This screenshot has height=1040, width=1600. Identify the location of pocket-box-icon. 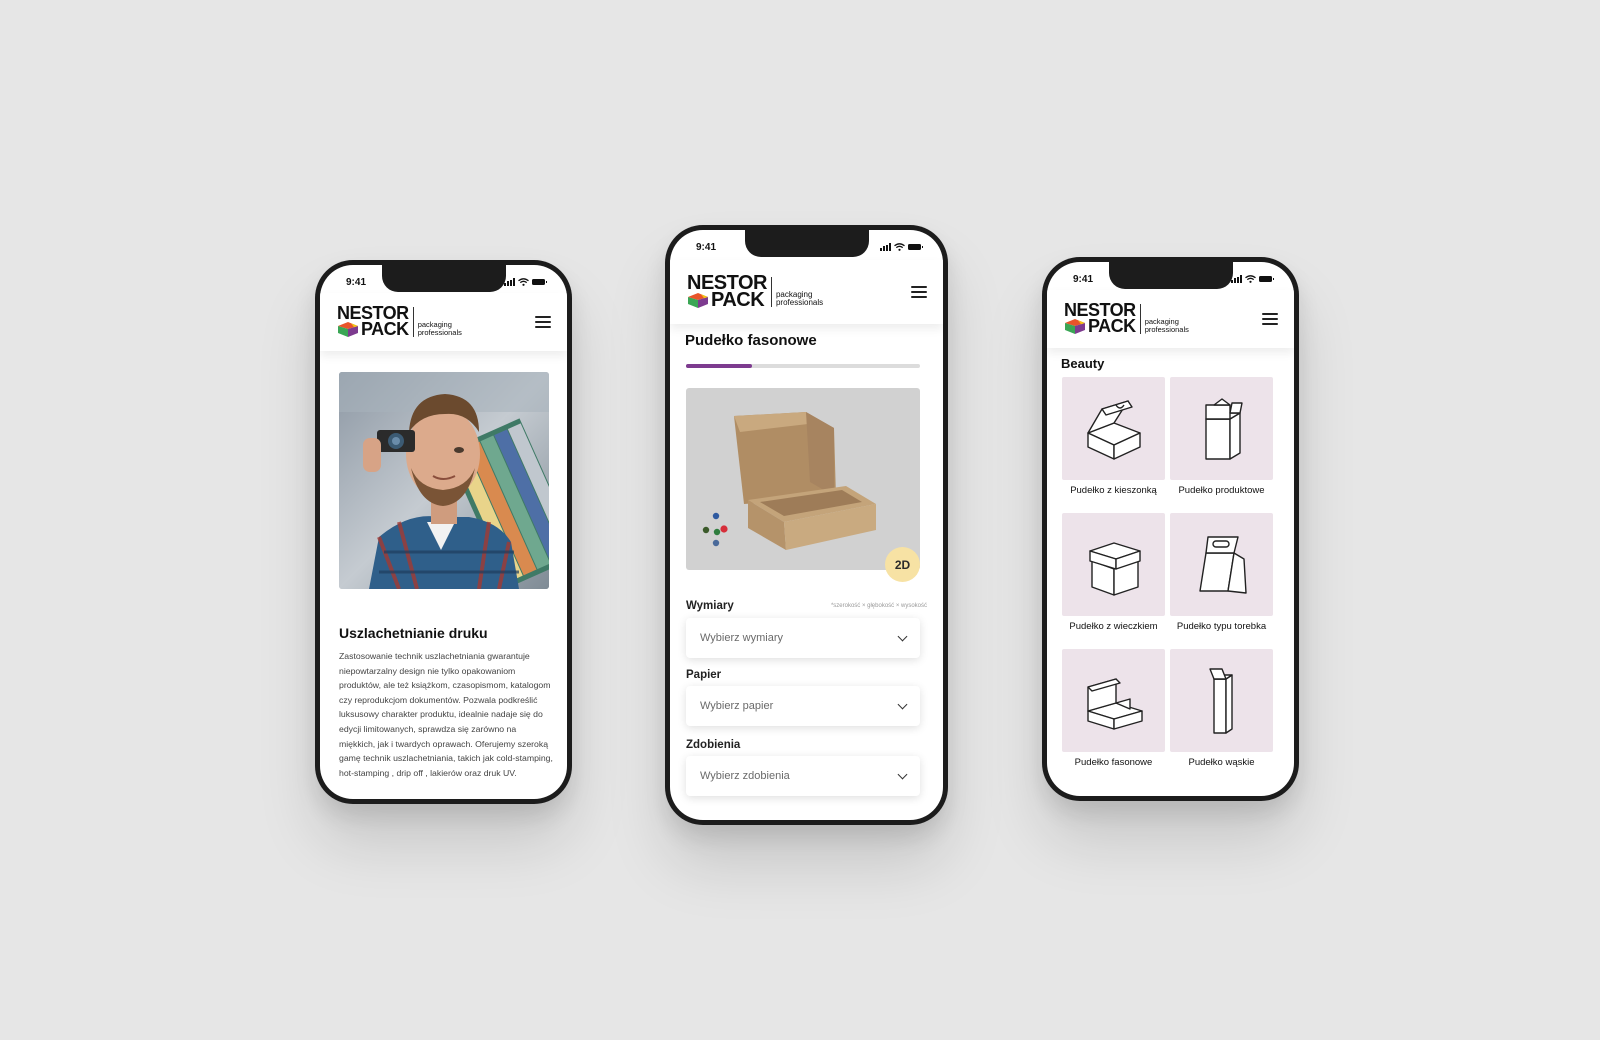
(1113, 429).